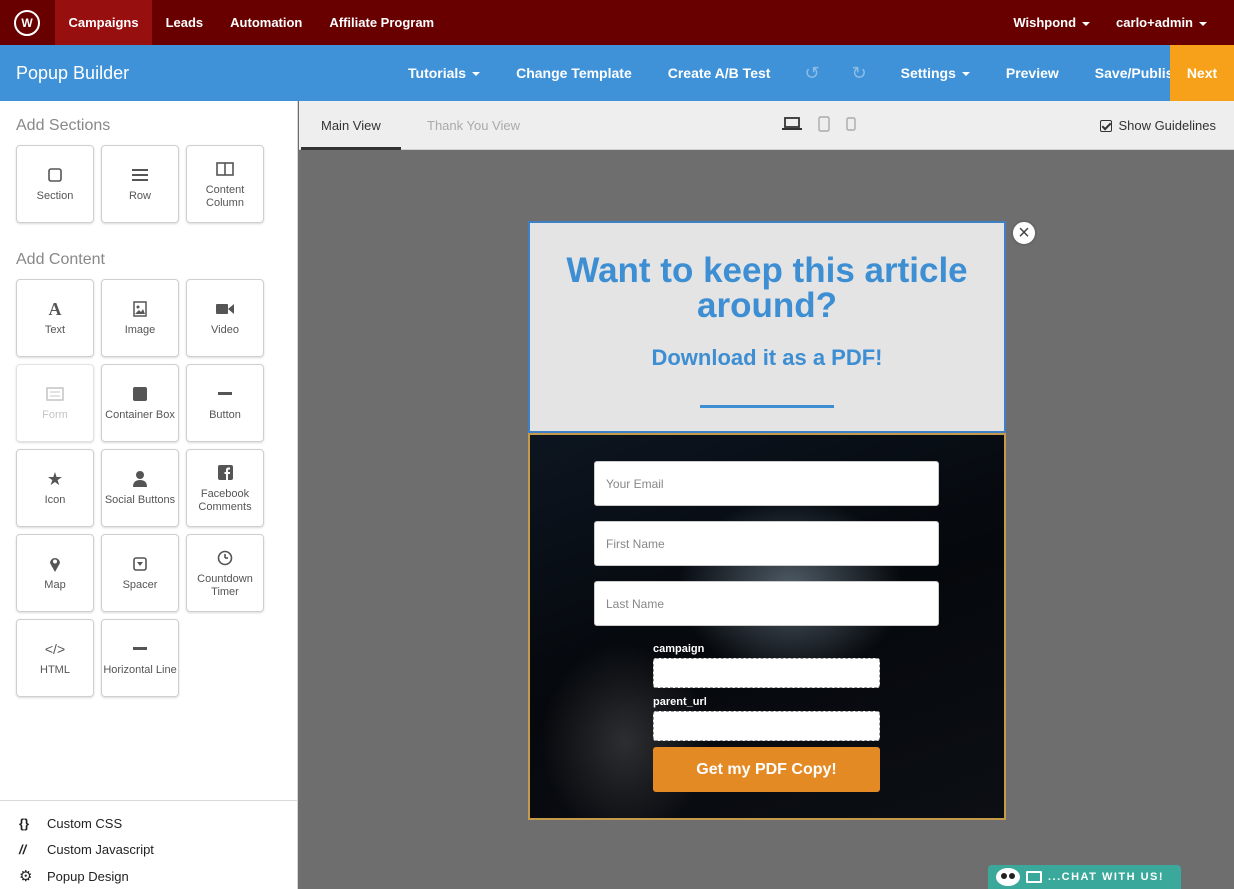 Image resolution: width=1234 pixels, height=889 pixels. Describe the element at coordinates (679, 649) in the screenshot. I see `campaign-label: campaign` at that location.